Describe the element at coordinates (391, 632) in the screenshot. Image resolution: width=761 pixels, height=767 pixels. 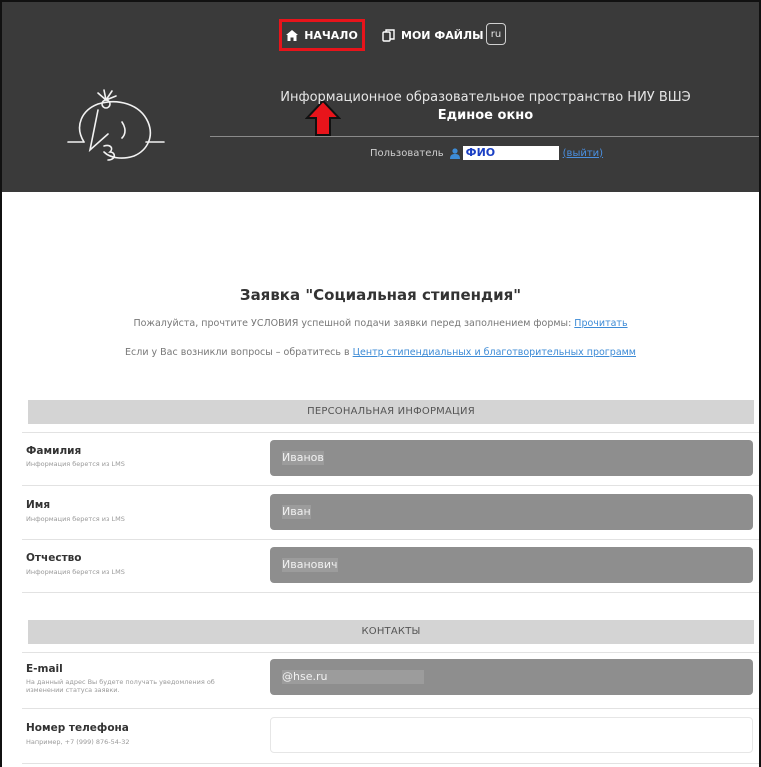
I see `section-contacts-header: КОНТАКТЫ` at that location.